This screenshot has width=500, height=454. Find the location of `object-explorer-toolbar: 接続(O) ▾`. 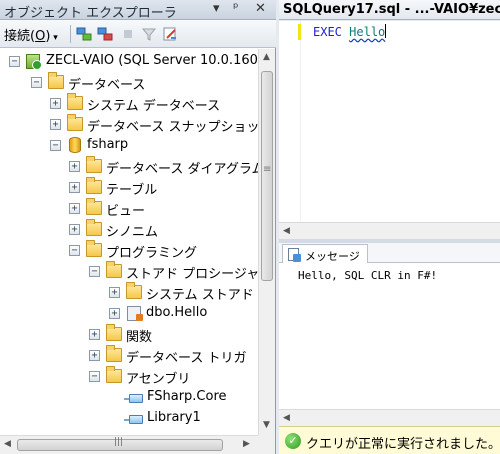

object-explorer-toolbar: 接続(O) ▾ is located at coordinates (138, 34).